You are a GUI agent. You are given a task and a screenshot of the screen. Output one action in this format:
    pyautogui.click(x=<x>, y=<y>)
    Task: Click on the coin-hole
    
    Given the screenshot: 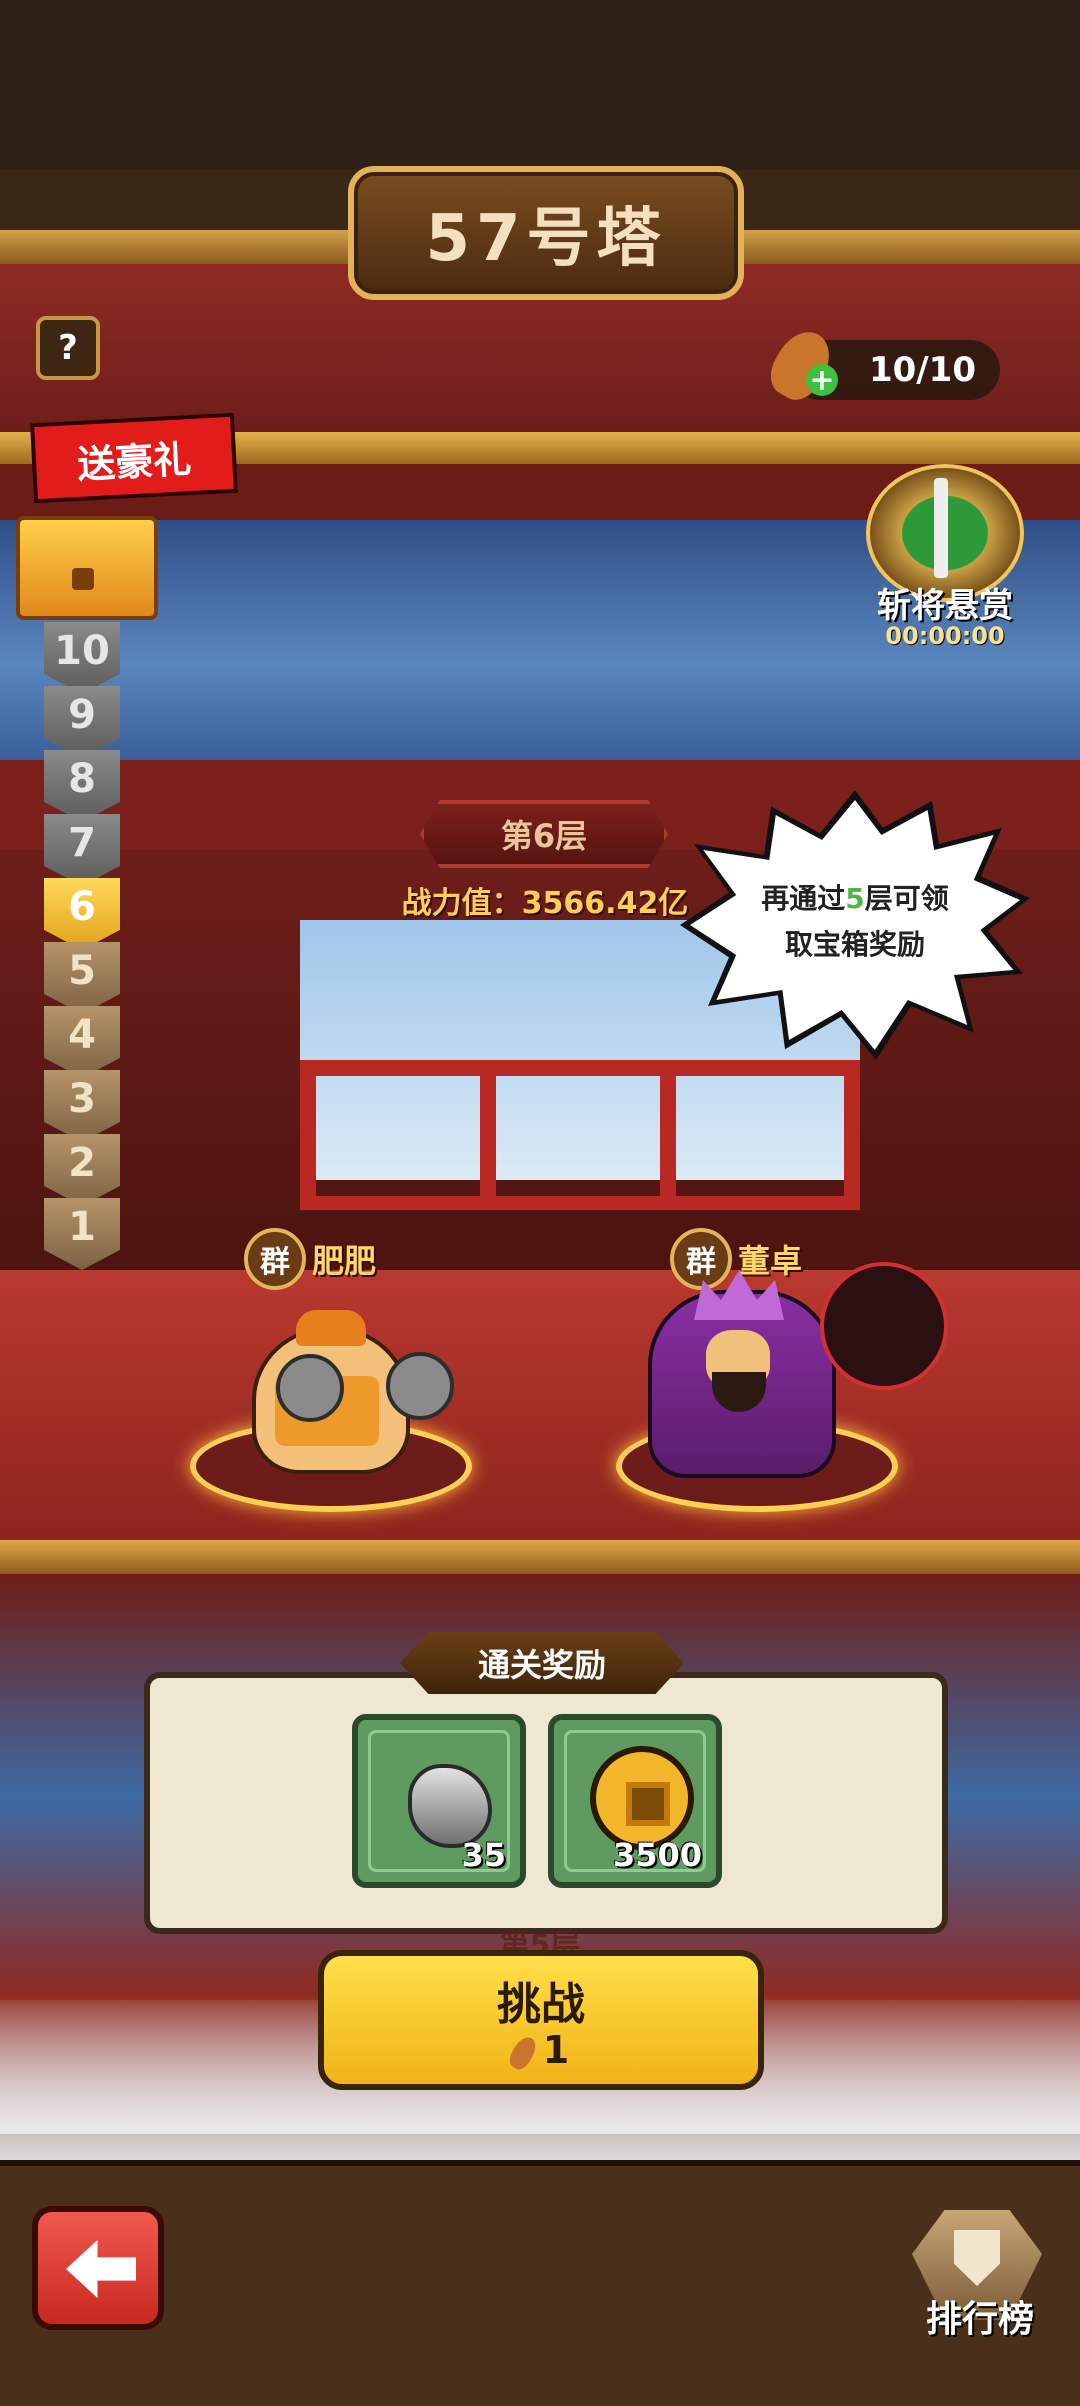 What is the action you would take?
    pyautogui.click(x=648, y=1804)
    